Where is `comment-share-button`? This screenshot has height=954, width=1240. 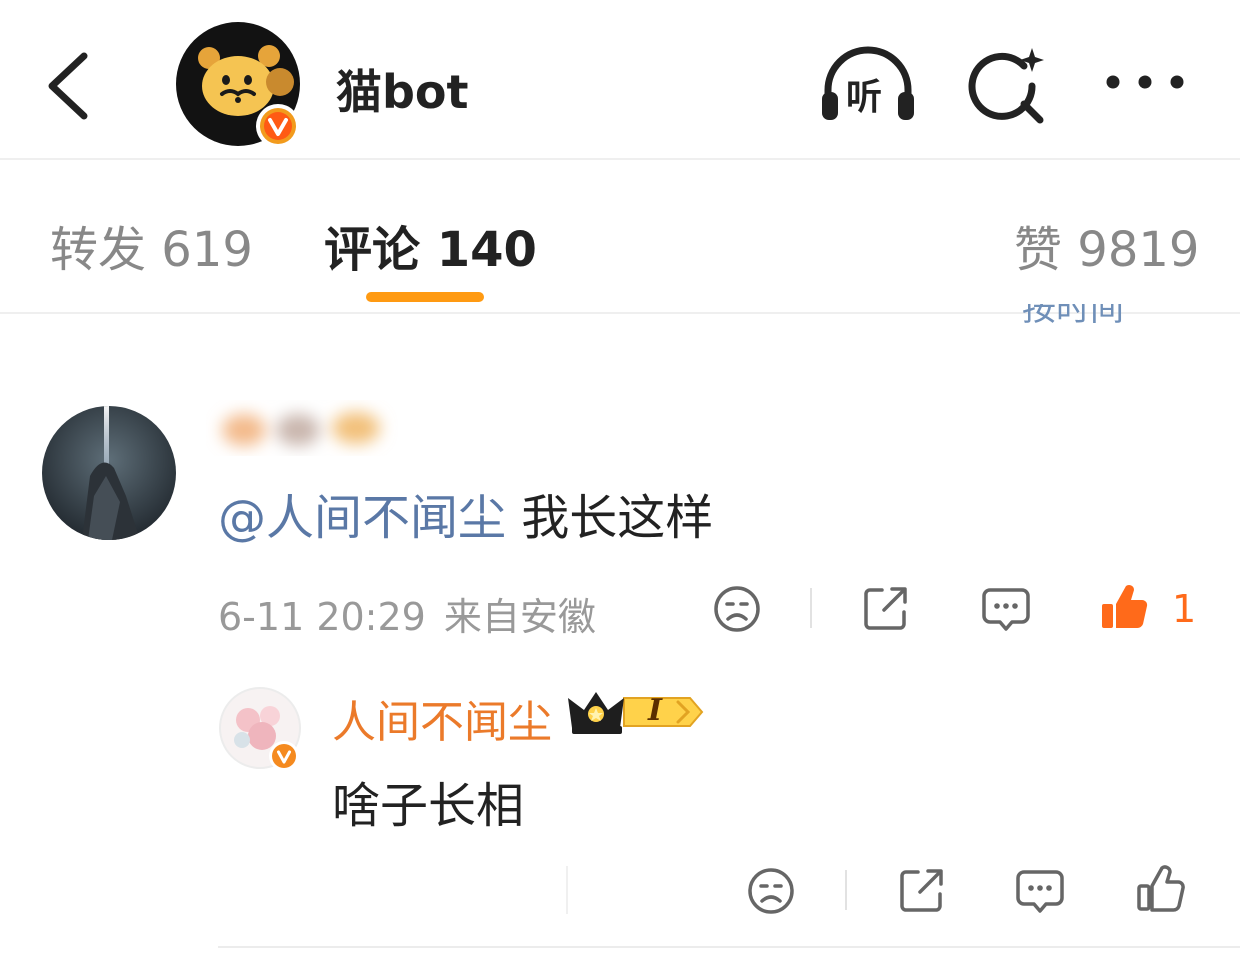 comment-share-button is located at coordinates (886, 610).